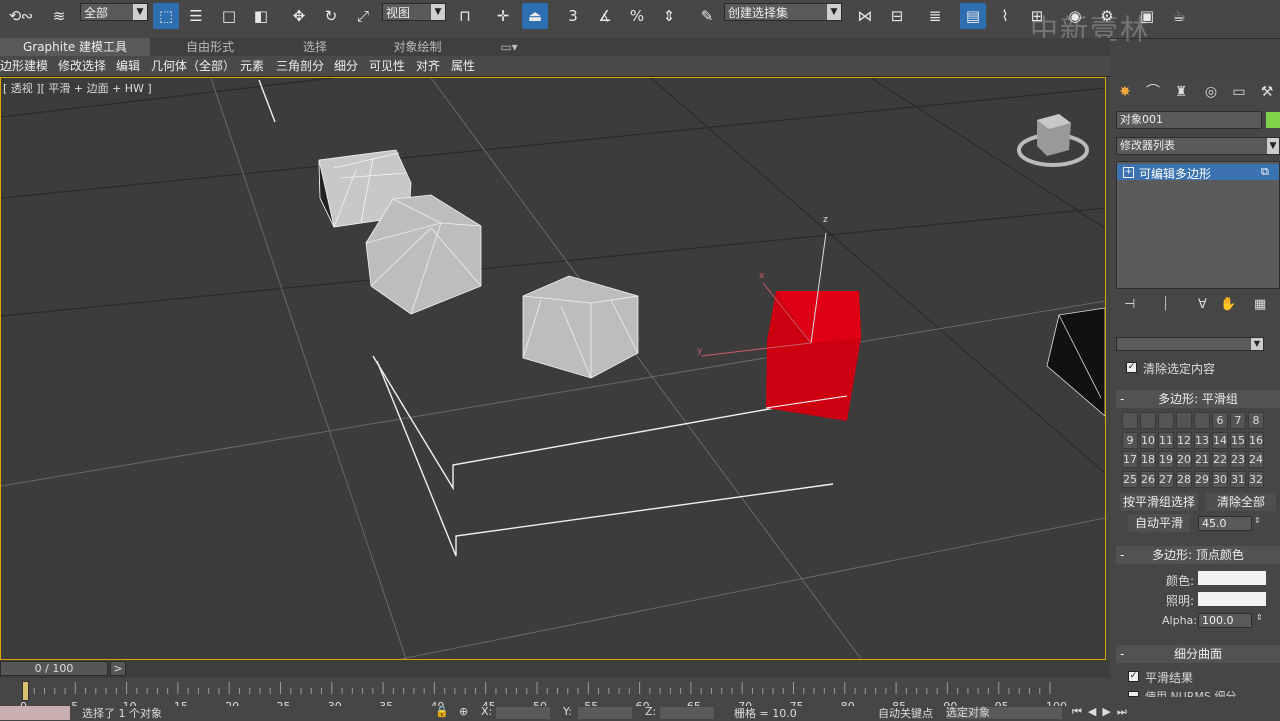  Describe the element at coordinates (1102, 712) in the screenshot. I see `playback-controls: ⏮◀▶⏭` at that location.